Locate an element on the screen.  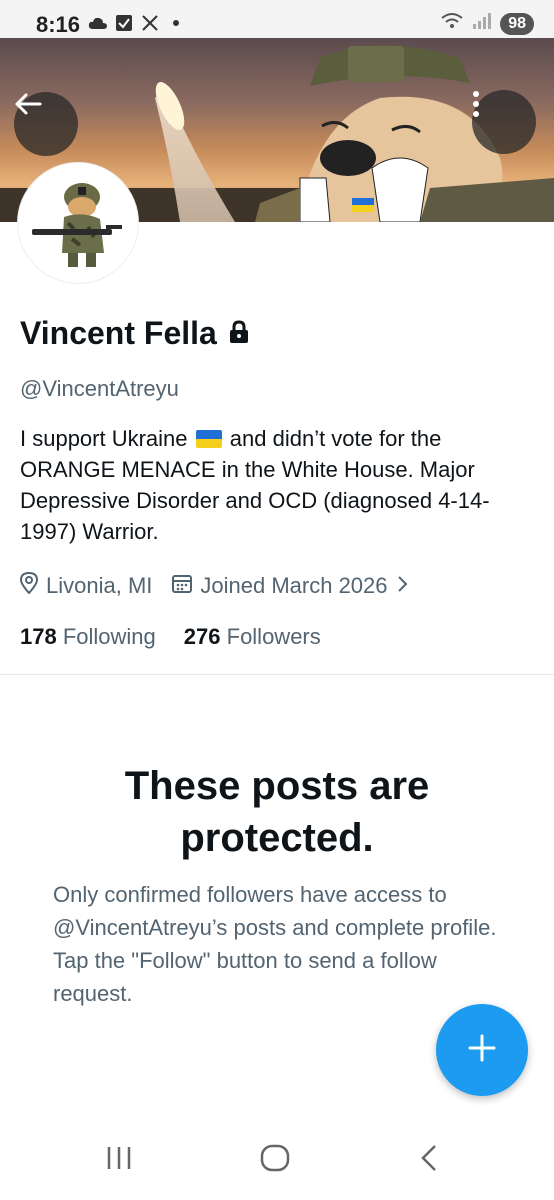
location: Livonia, MI is located at coordinates (86, 585).